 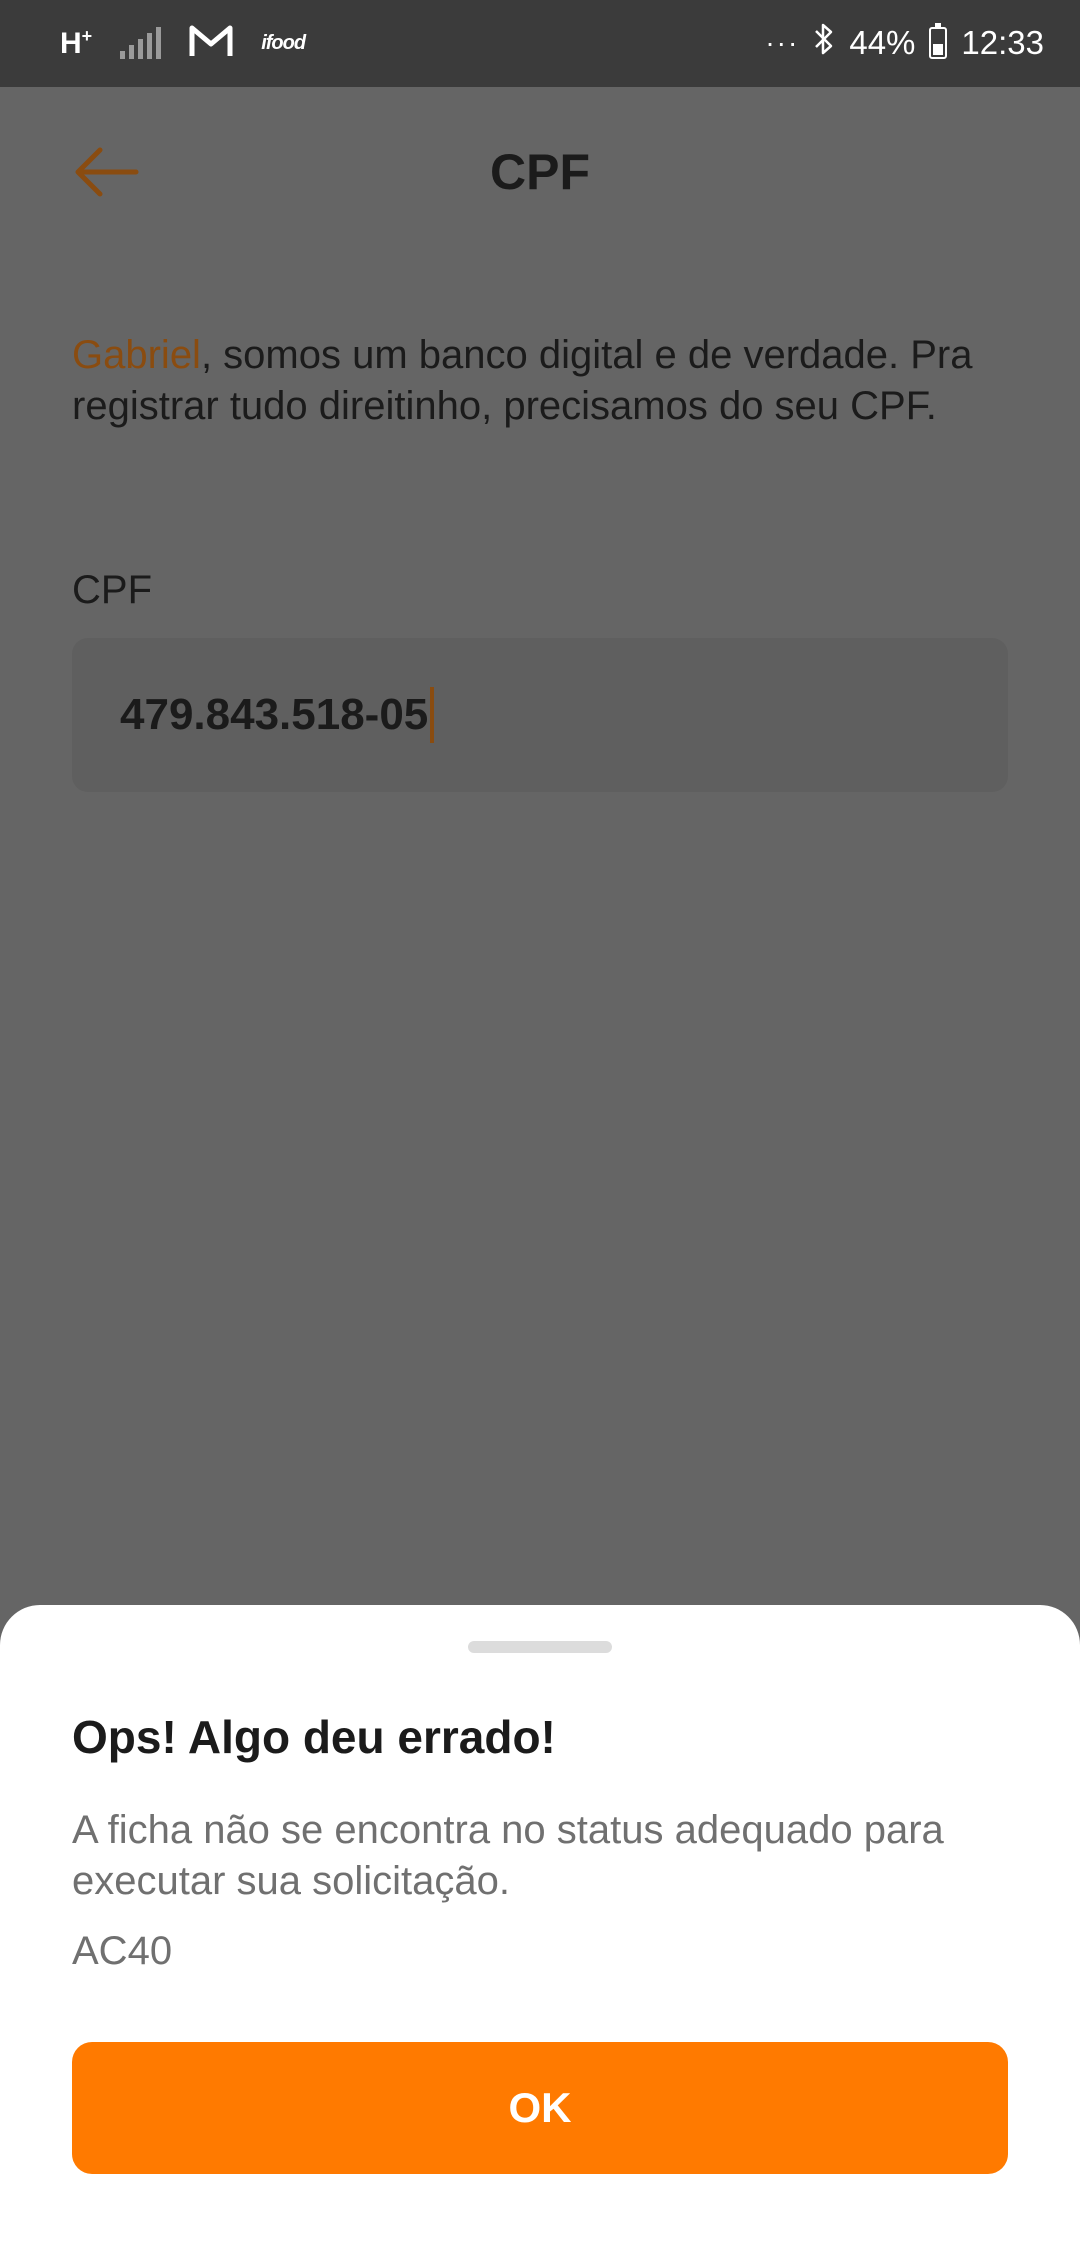 I want to click on ifood-icon: ifood, so click(x=283, y=42).